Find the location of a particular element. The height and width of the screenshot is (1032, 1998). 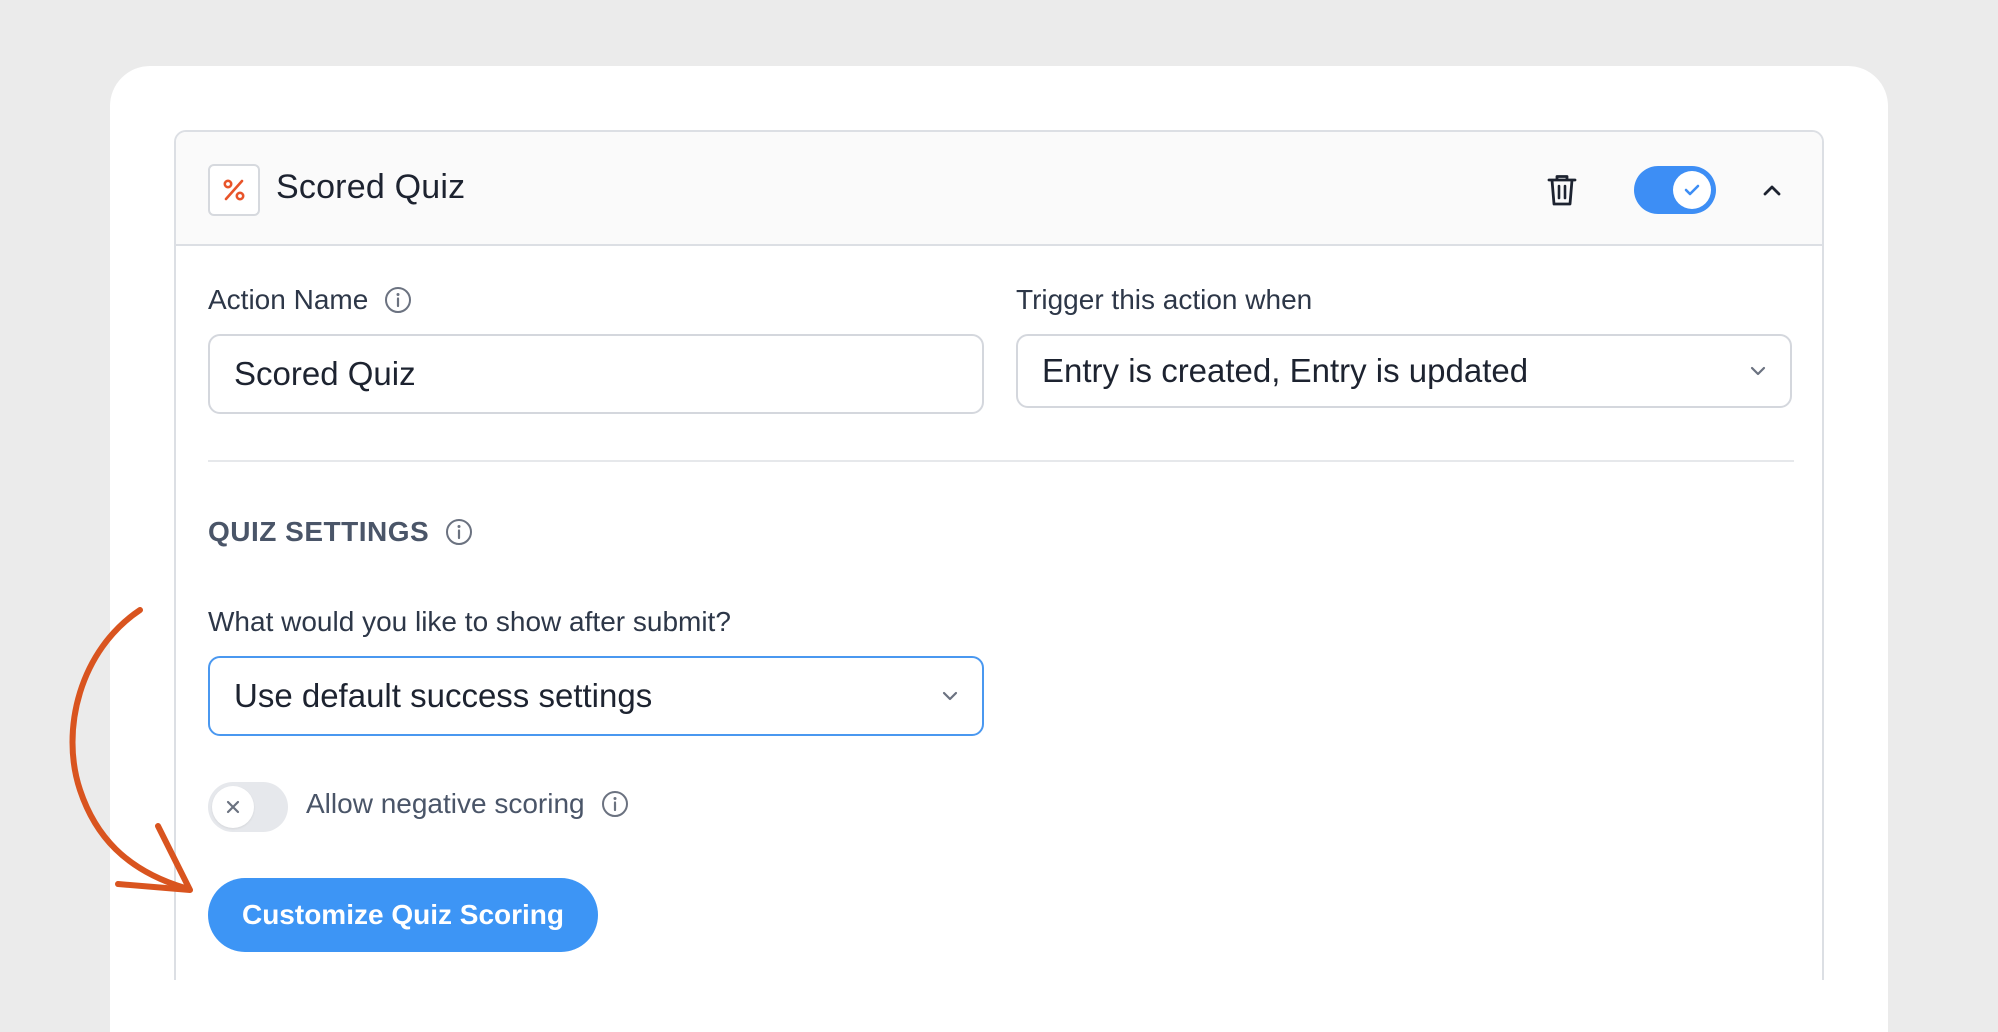

action-header: Scored Quiz is located at coordinates (999, 189).